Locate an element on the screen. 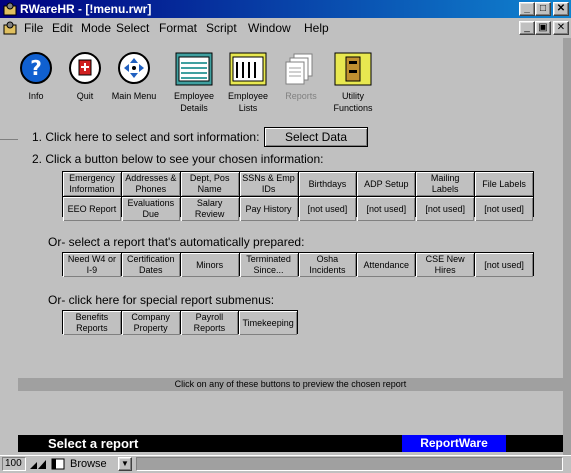 Image resolution: width=571 pixels, height=473 pixels. timekeeping-button: Timekeeping is located at coordinates (268, 323).